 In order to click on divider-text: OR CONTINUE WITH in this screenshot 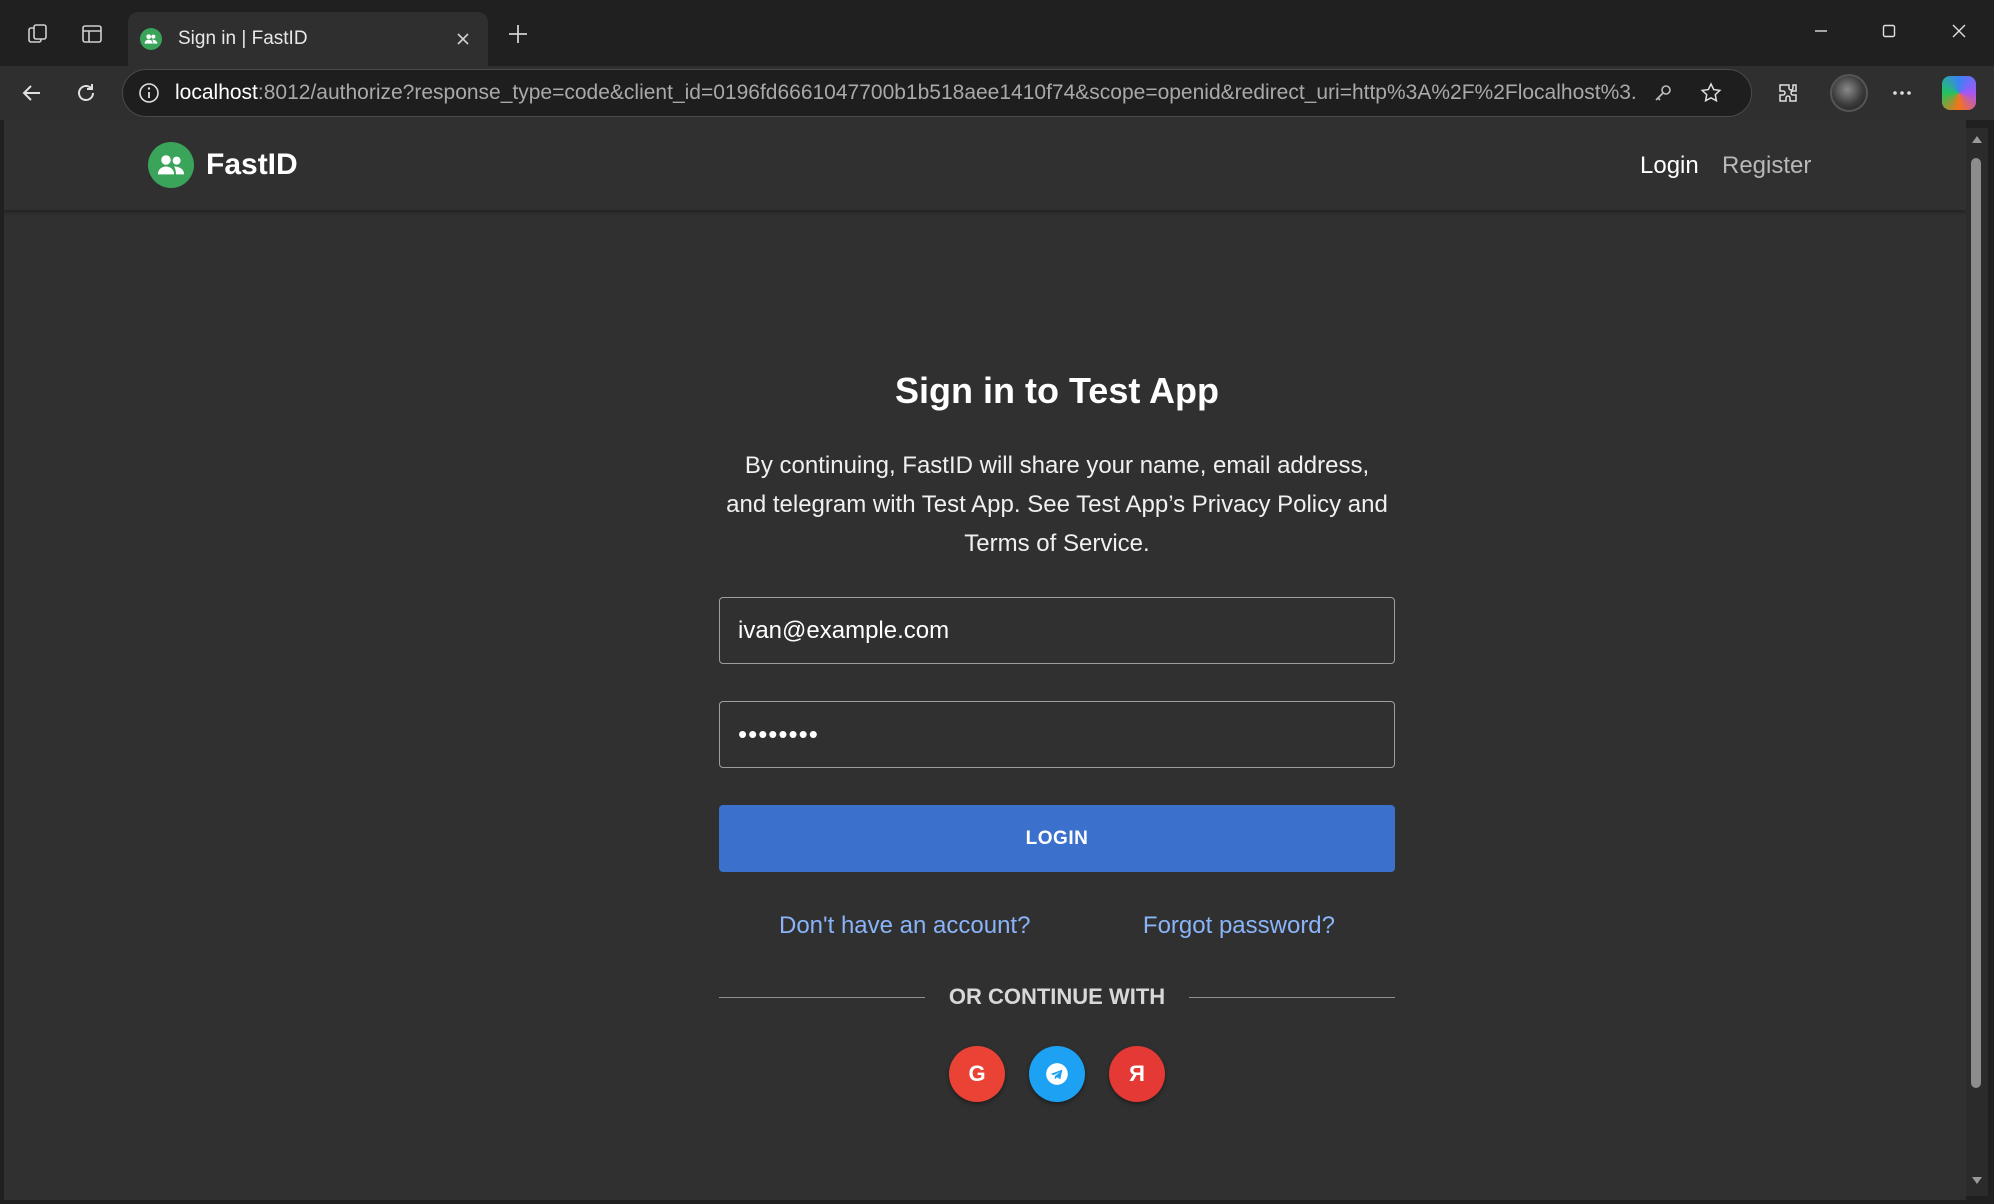, I will do `click(1057, 996)`.